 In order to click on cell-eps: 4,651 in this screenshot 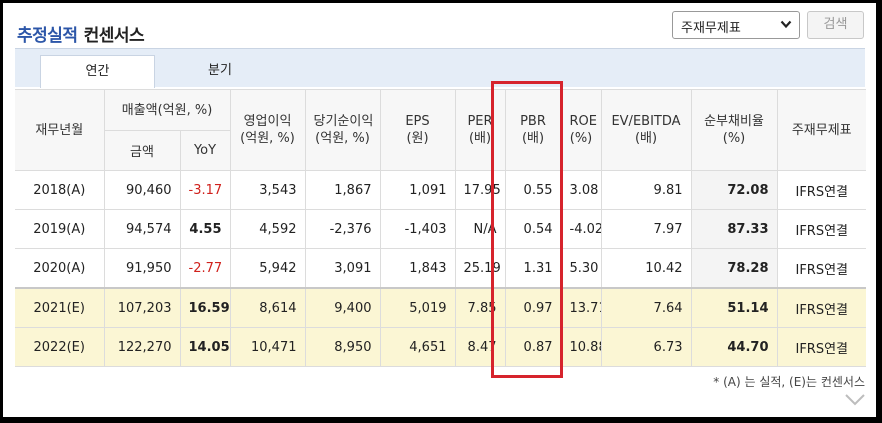, I will do `click(417, 347)`.